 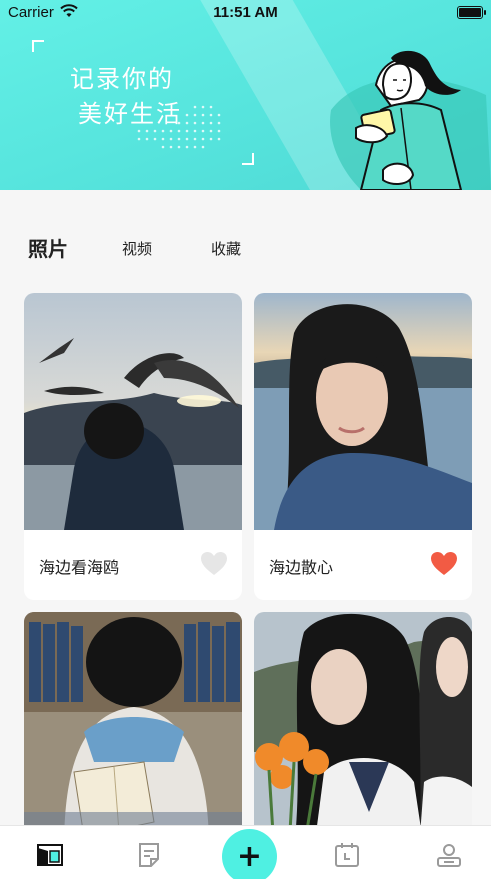 I want to click on corner-bracket-top-left, so click(x=38, y=46).